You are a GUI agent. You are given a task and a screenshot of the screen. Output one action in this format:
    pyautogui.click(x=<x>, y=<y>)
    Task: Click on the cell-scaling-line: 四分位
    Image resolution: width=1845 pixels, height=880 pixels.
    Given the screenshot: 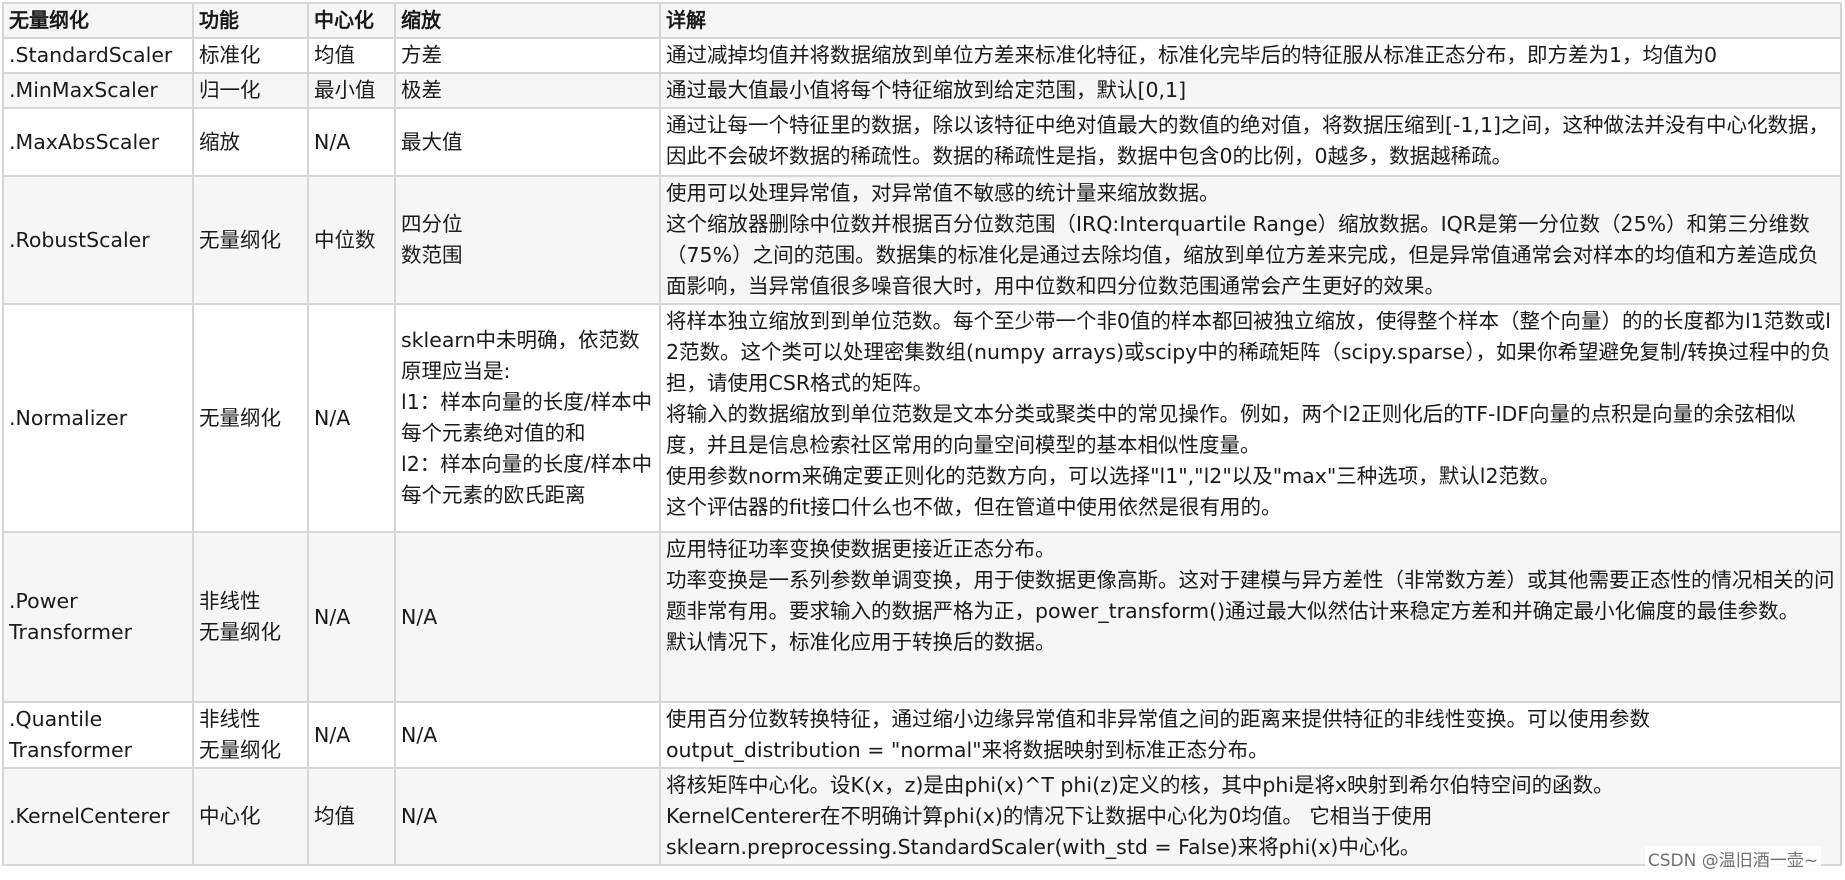 What is the action you would take?
    pyautogui.click(x=432, y=224)
    